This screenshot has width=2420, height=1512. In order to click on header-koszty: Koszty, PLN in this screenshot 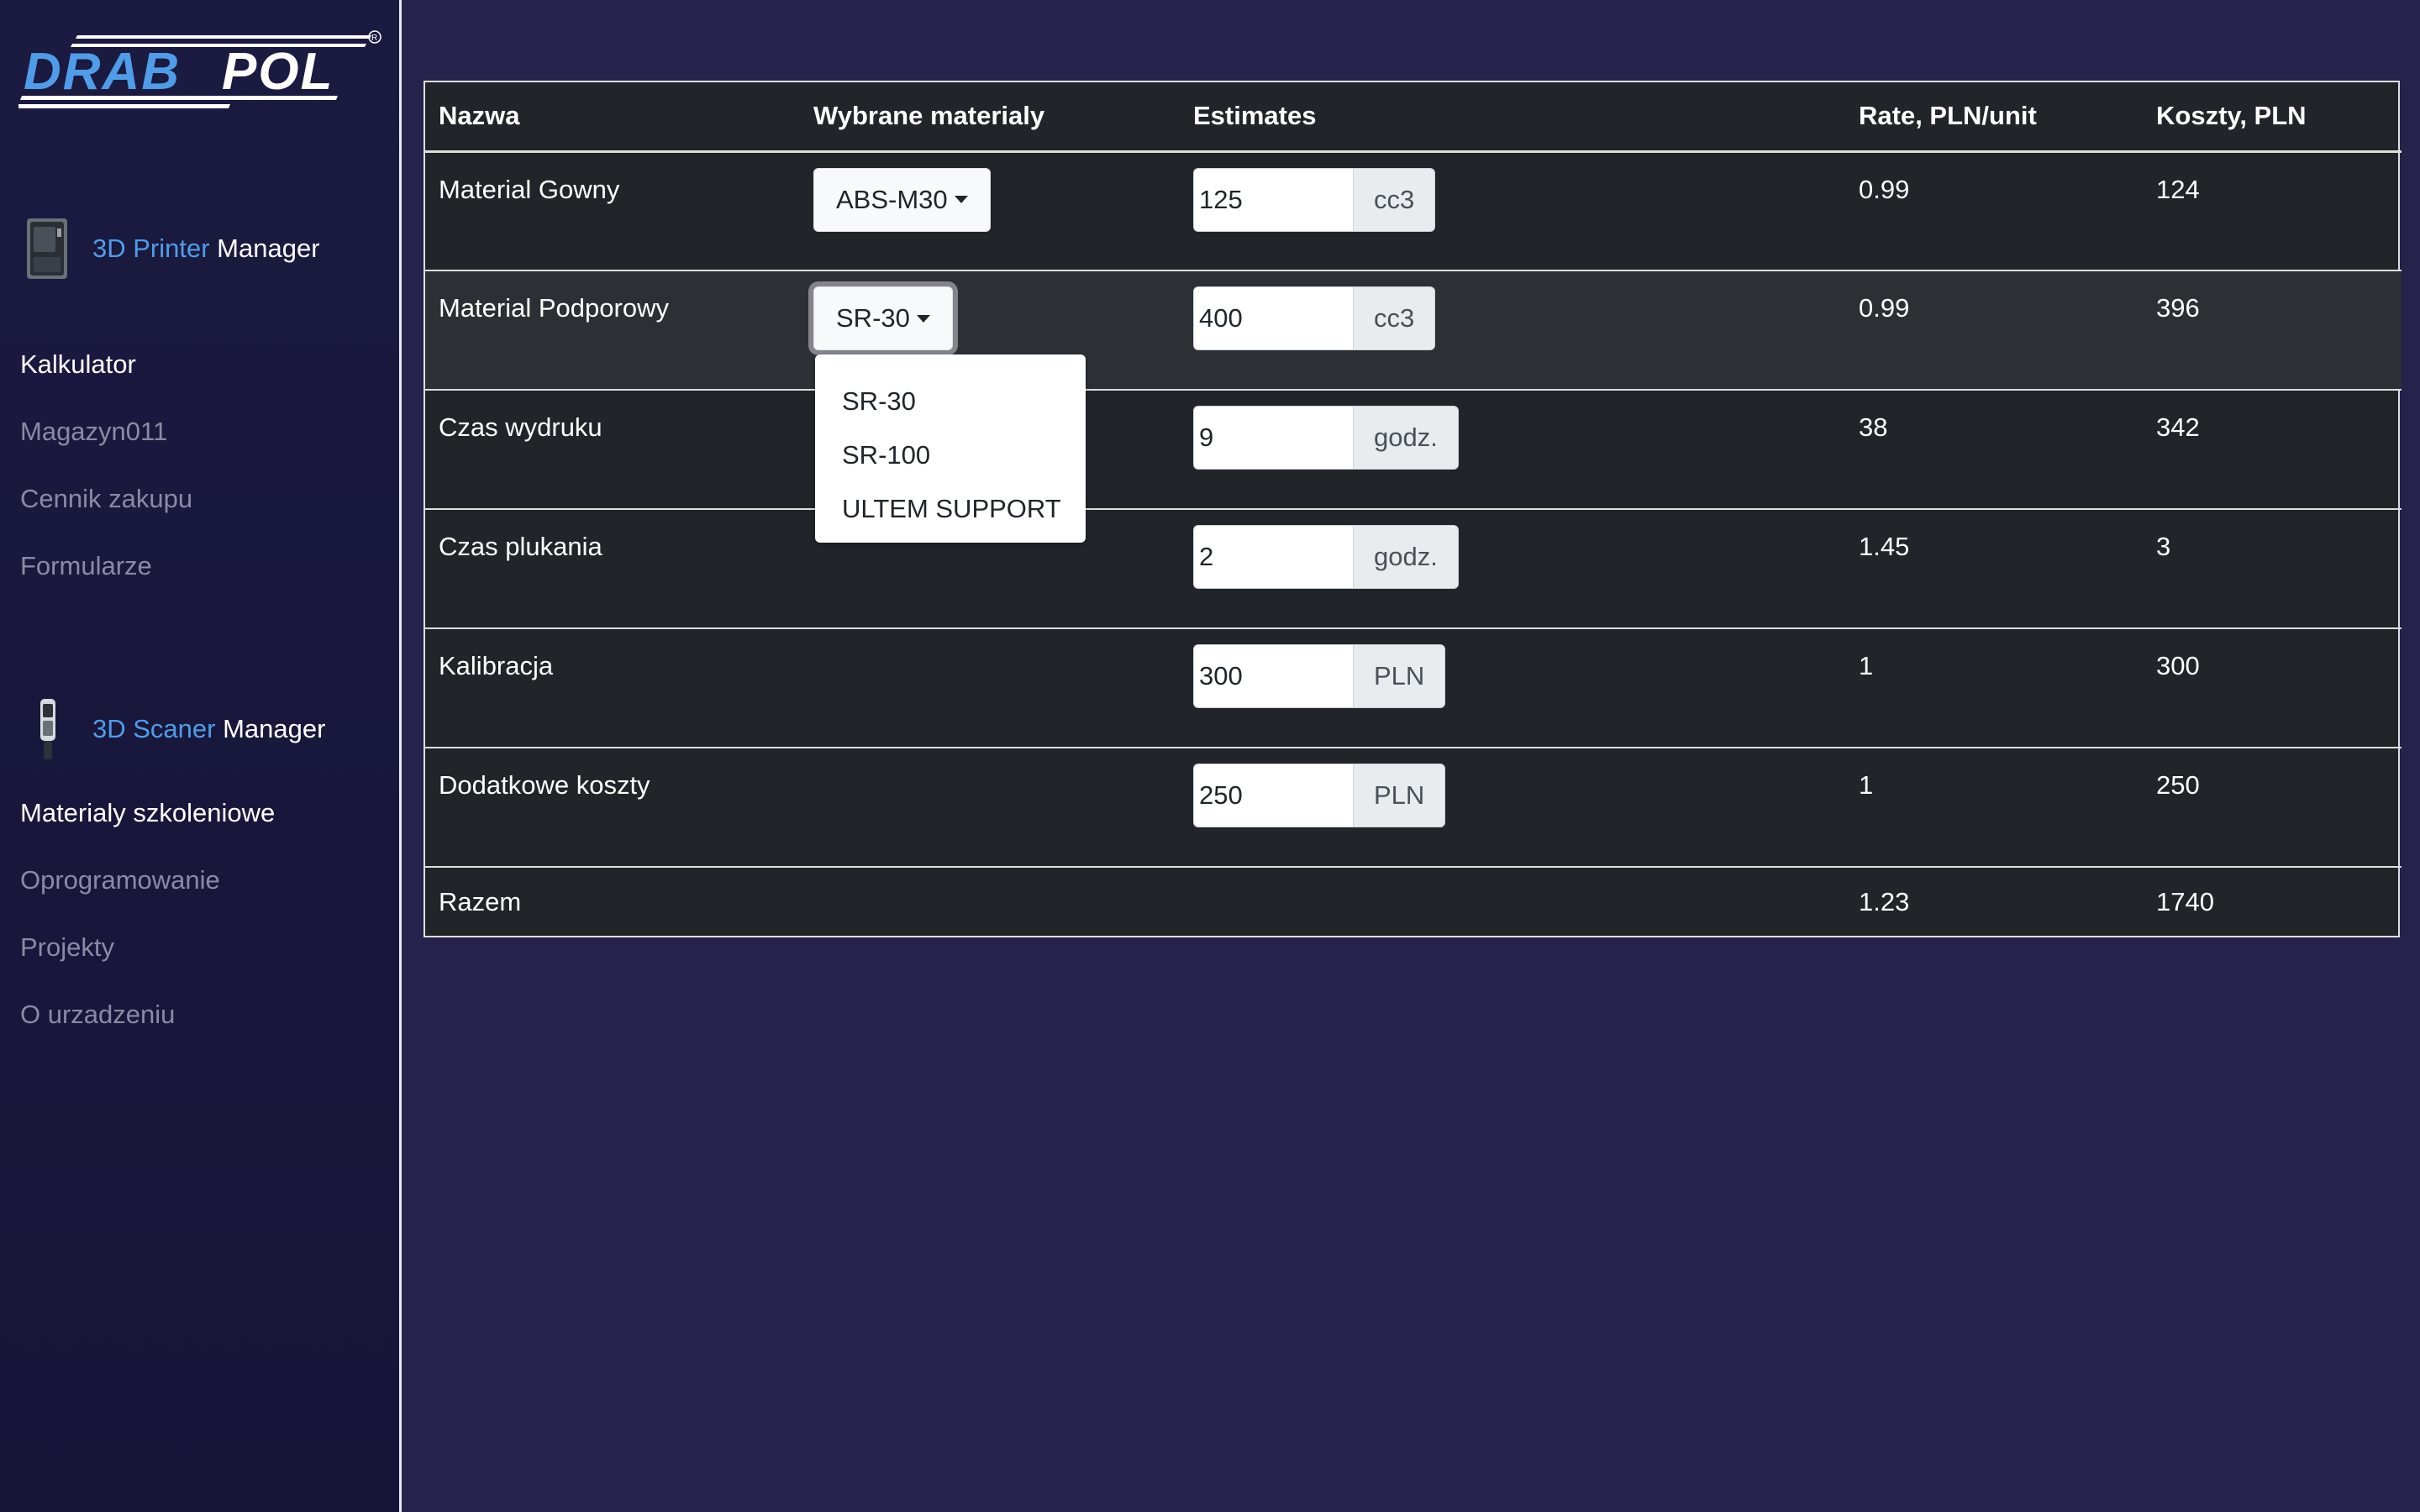, I will do `click(2272, 117)`.